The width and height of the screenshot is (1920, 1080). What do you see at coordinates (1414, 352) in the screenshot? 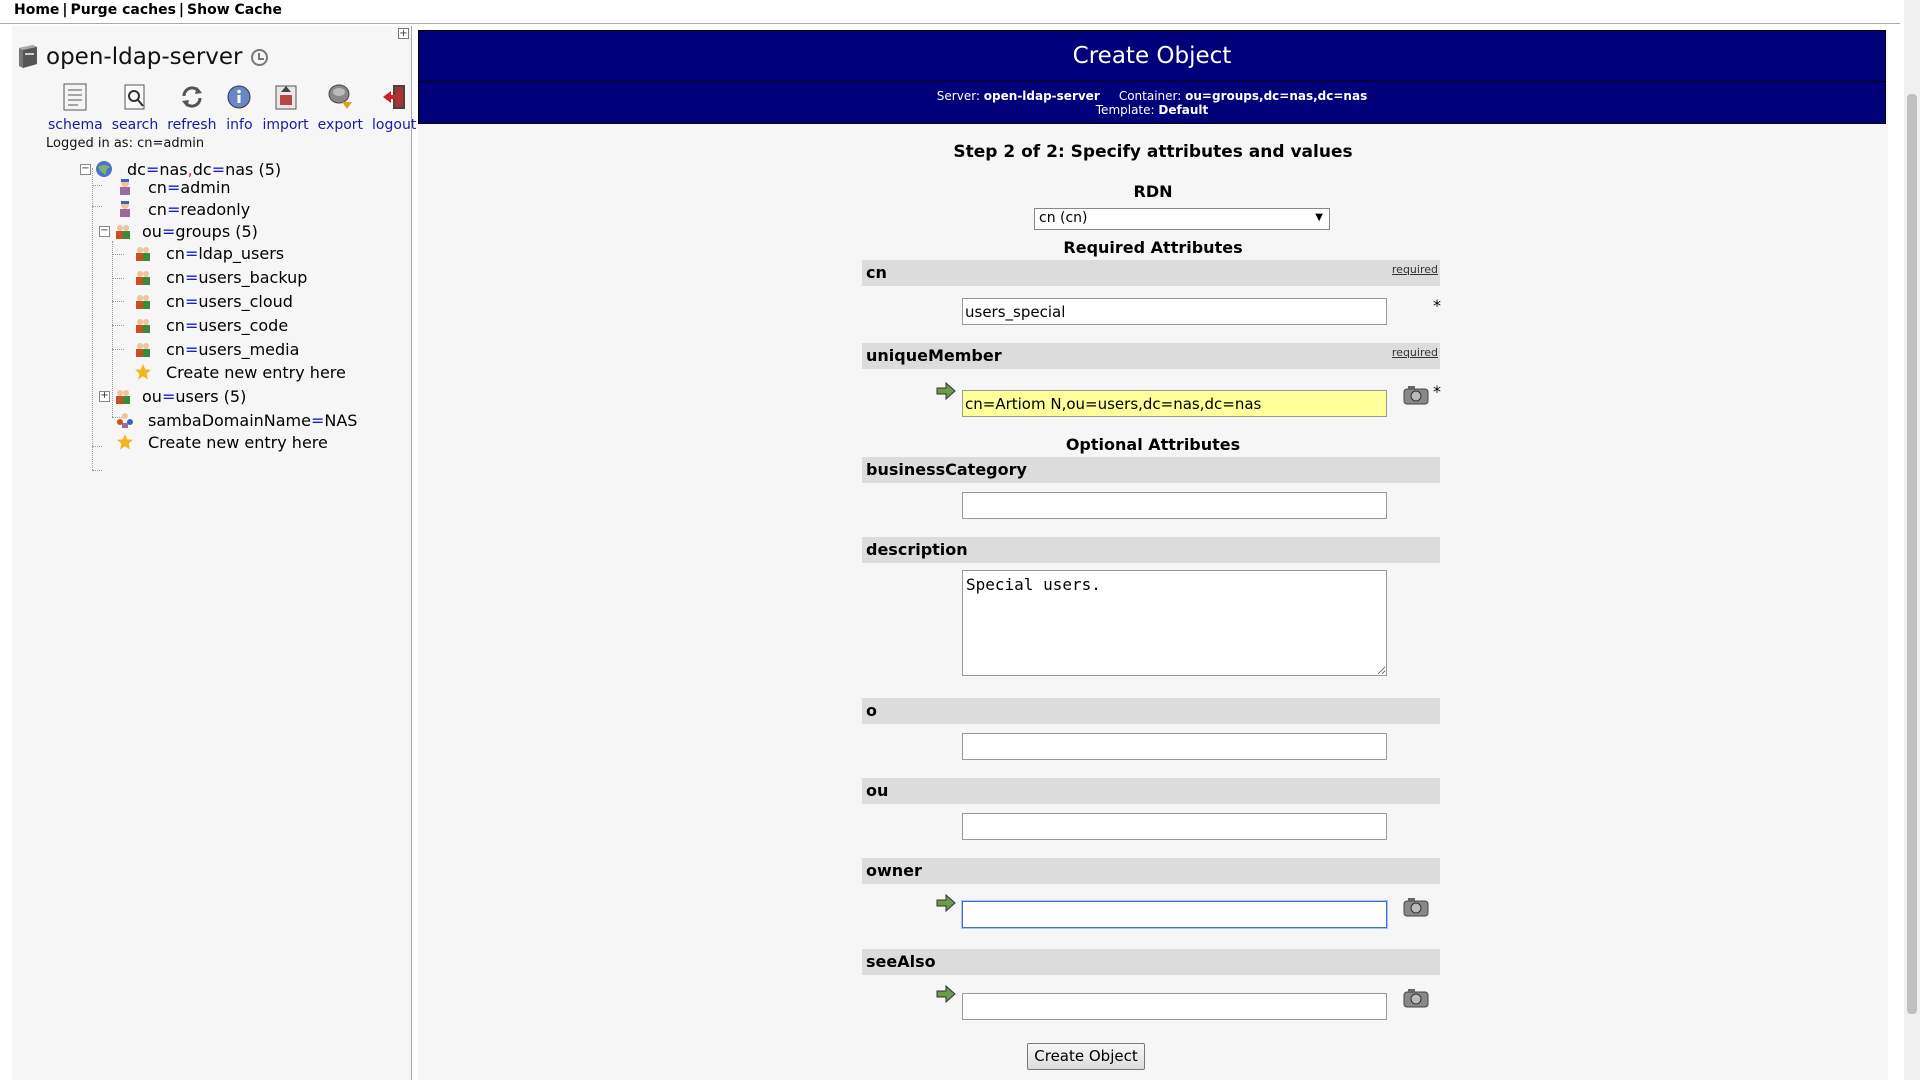
I see `required-tag: required` at bounding box center [1414, 352].